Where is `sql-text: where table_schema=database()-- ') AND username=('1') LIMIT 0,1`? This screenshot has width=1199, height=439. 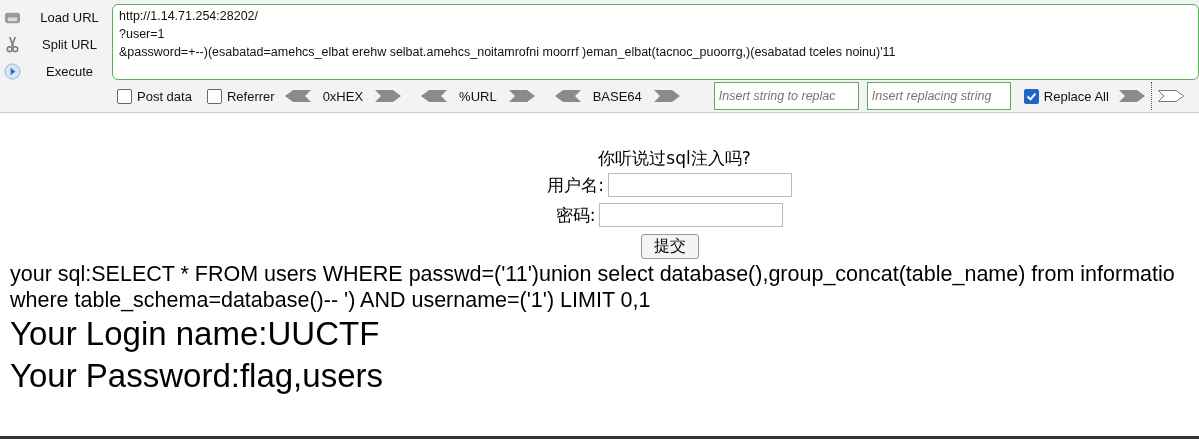 sql-text: where table_schema=database()-- ') AND username=('1') LIMIT 0,1 is located at coordinates (331, 300).